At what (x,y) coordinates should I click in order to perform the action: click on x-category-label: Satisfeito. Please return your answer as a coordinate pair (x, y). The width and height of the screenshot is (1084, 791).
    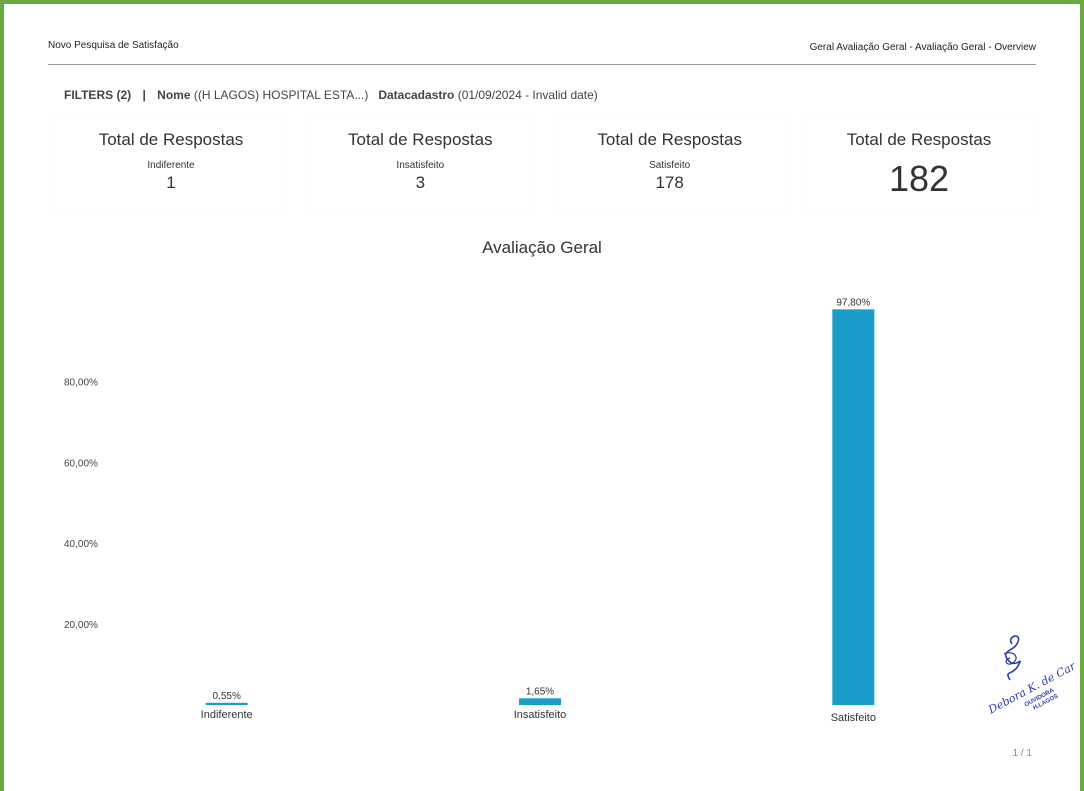
    Looking at the image, I should click on (853, 718).